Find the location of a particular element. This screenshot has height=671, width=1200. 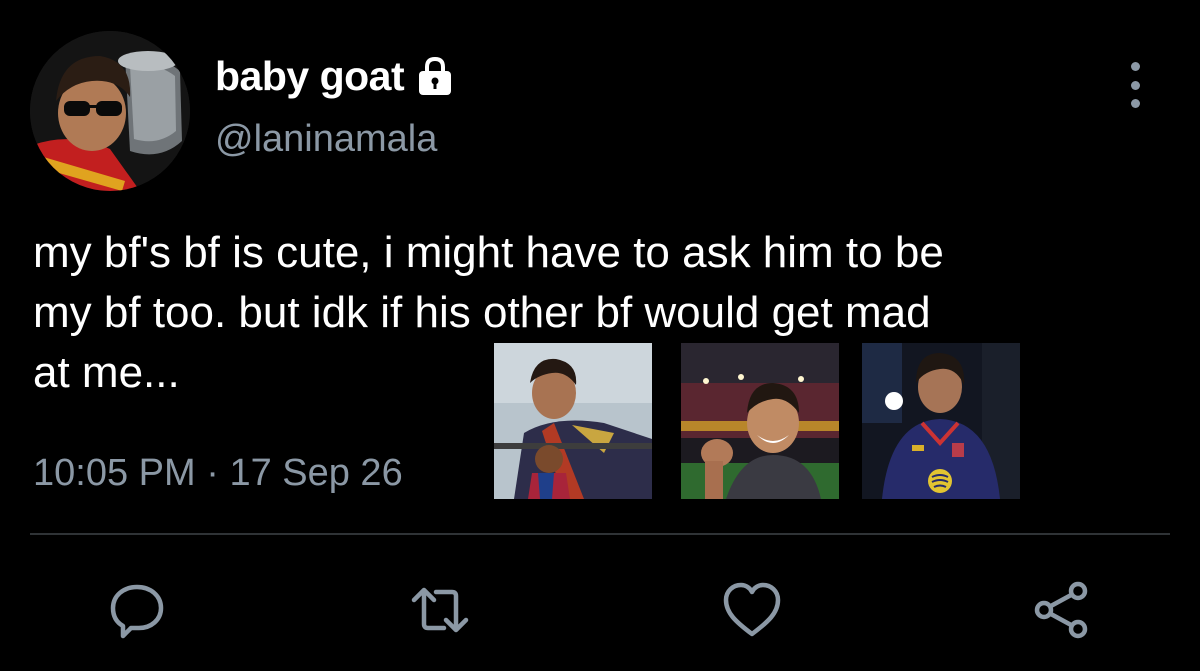

retweet-button is located at coordinates (440, 610).